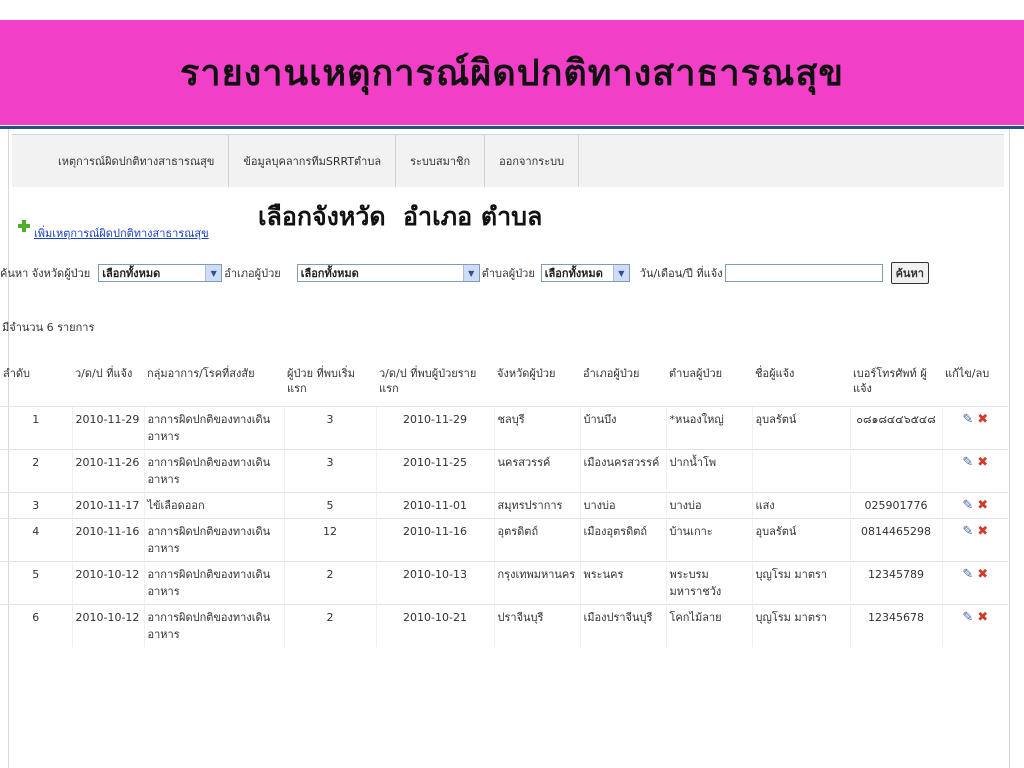 The height and width of the screenshot is (768, 1024). What do you see at coordinates (709, 384) in the screenshot?
I see `col-header-subdistrict: ตำบลผู้ป่วย` at bounding box center [709, 384].